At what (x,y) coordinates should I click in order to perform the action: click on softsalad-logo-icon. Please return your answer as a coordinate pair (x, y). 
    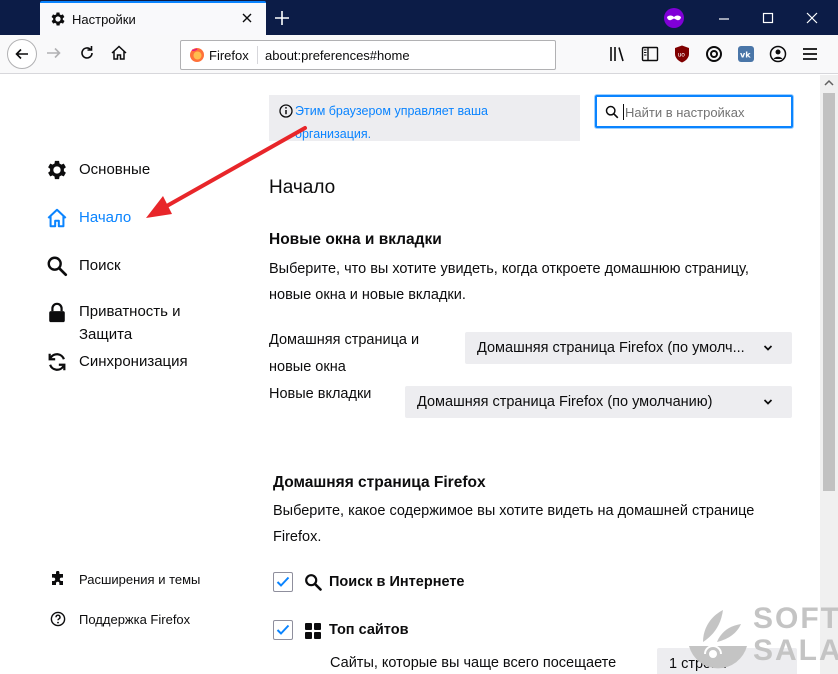
    Looking at the image, I should click on (718, 639).